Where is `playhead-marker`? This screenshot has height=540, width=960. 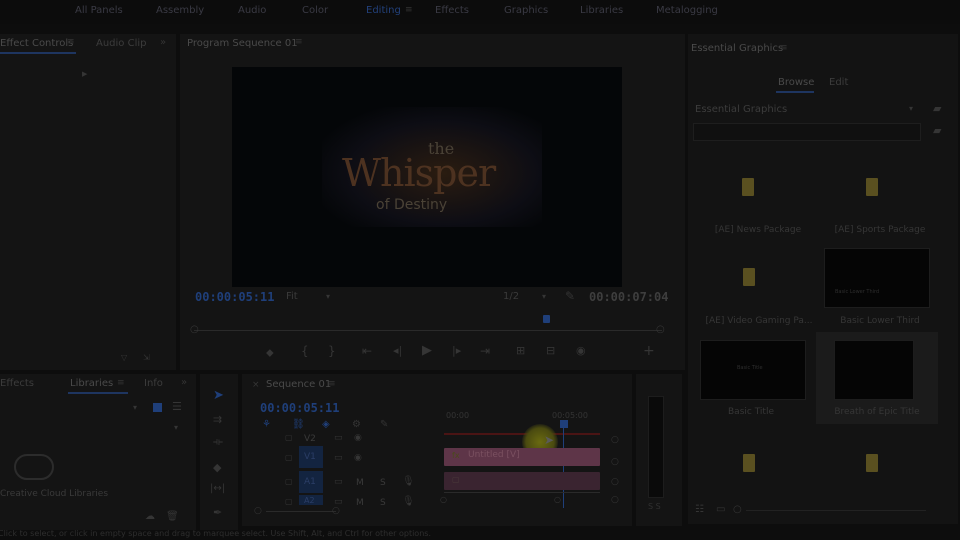
playhead-marker is located at coordinates (546, 319).